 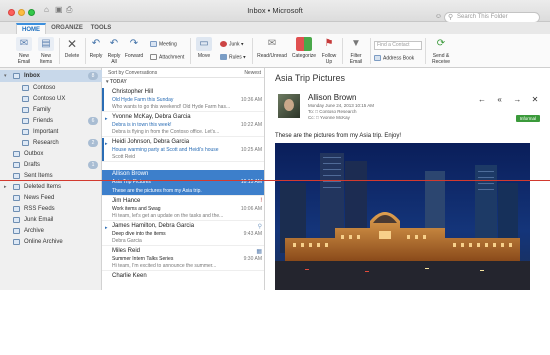 I want to click on tab-tools: TOOLS, so click(x=101, y=28).